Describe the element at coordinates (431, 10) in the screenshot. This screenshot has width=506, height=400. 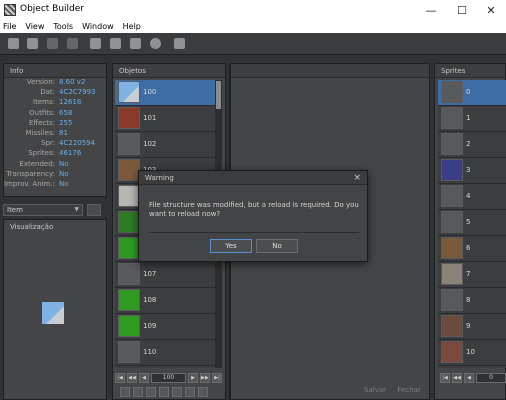
I see `minimize-button: —` at that location.